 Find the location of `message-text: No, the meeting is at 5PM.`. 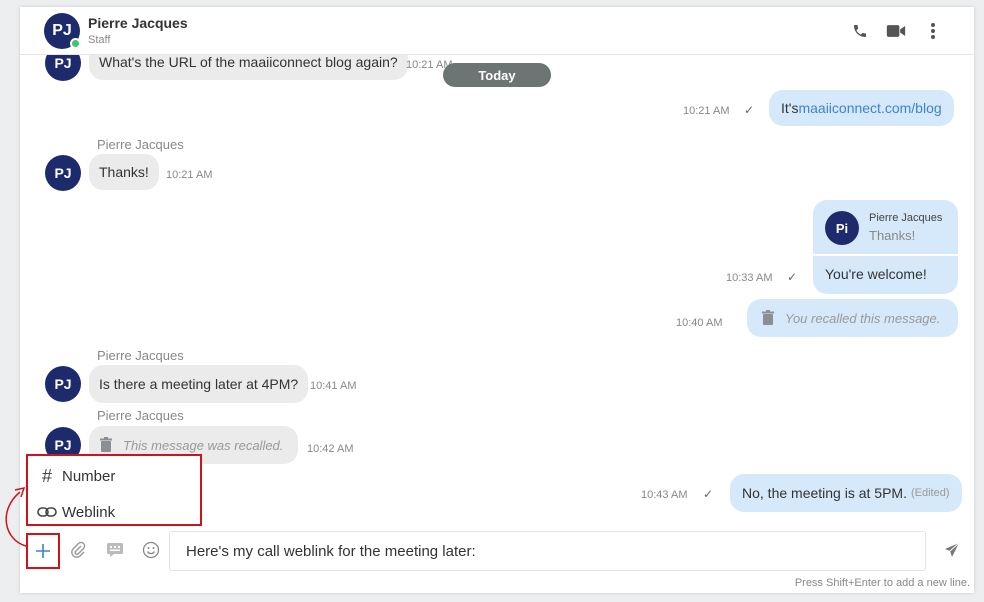

message-text: No, the meeting is at 5PM. is located at coordinates (824, 493).